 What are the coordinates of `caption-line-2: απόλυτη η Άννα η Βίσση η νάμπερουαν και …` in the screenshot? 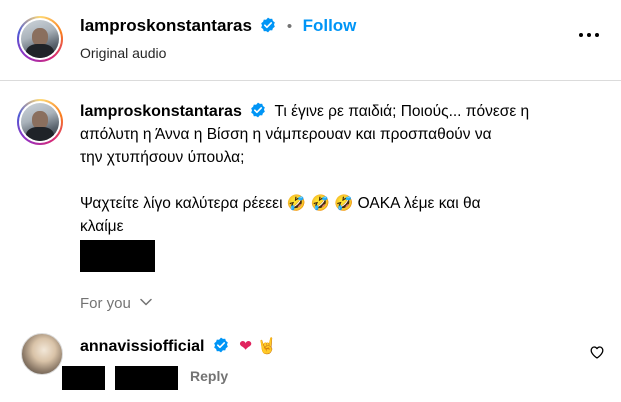 It's located at (286, 134).